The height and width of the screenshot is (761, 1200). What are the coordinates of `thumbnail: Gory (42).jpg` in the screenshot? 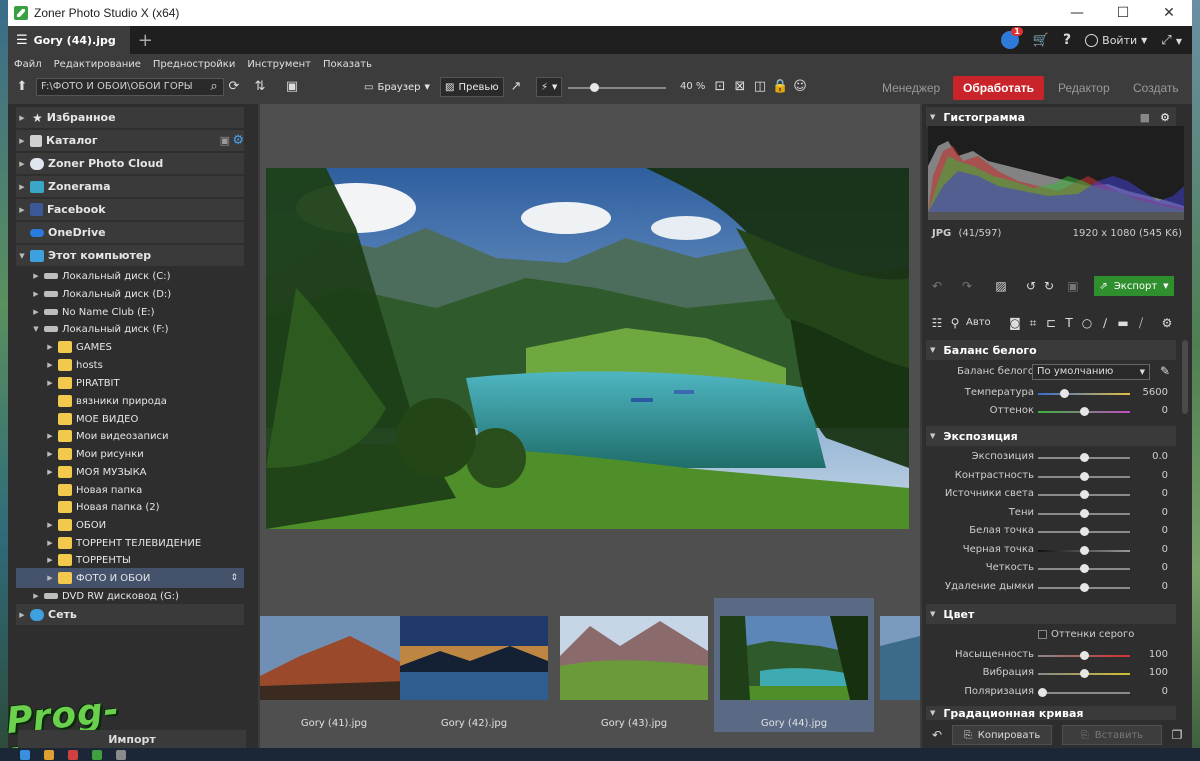 It's located at (474, 665).